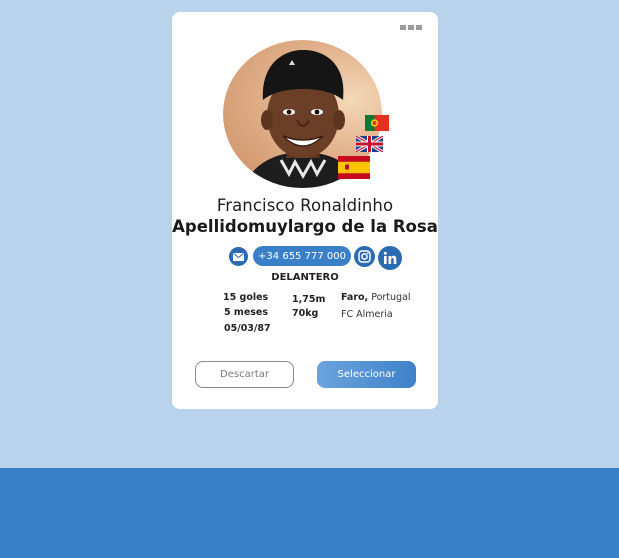  I want to click on birthdate-stat: 05/03/87, so click(247, 328).